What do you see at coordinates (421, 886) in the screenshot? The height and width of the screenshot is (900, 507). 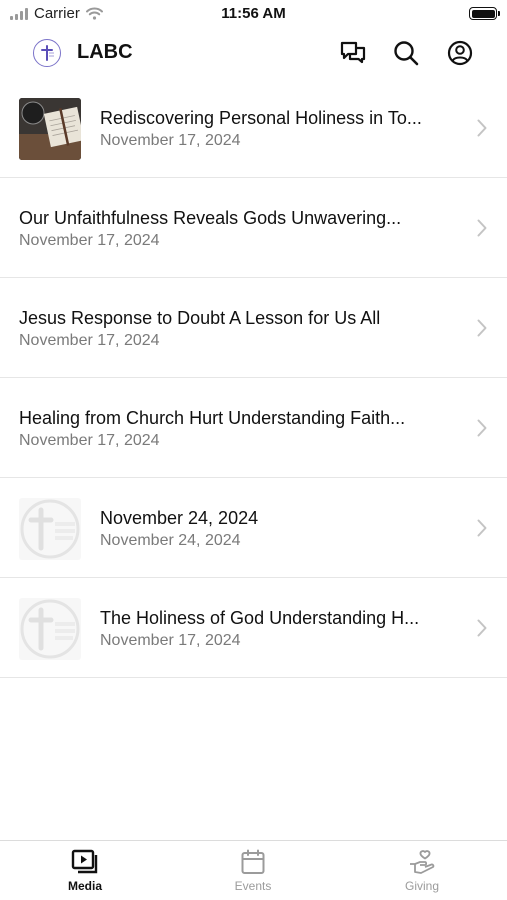 I see `tab-label: Giving` at bounding box center [421, 886].